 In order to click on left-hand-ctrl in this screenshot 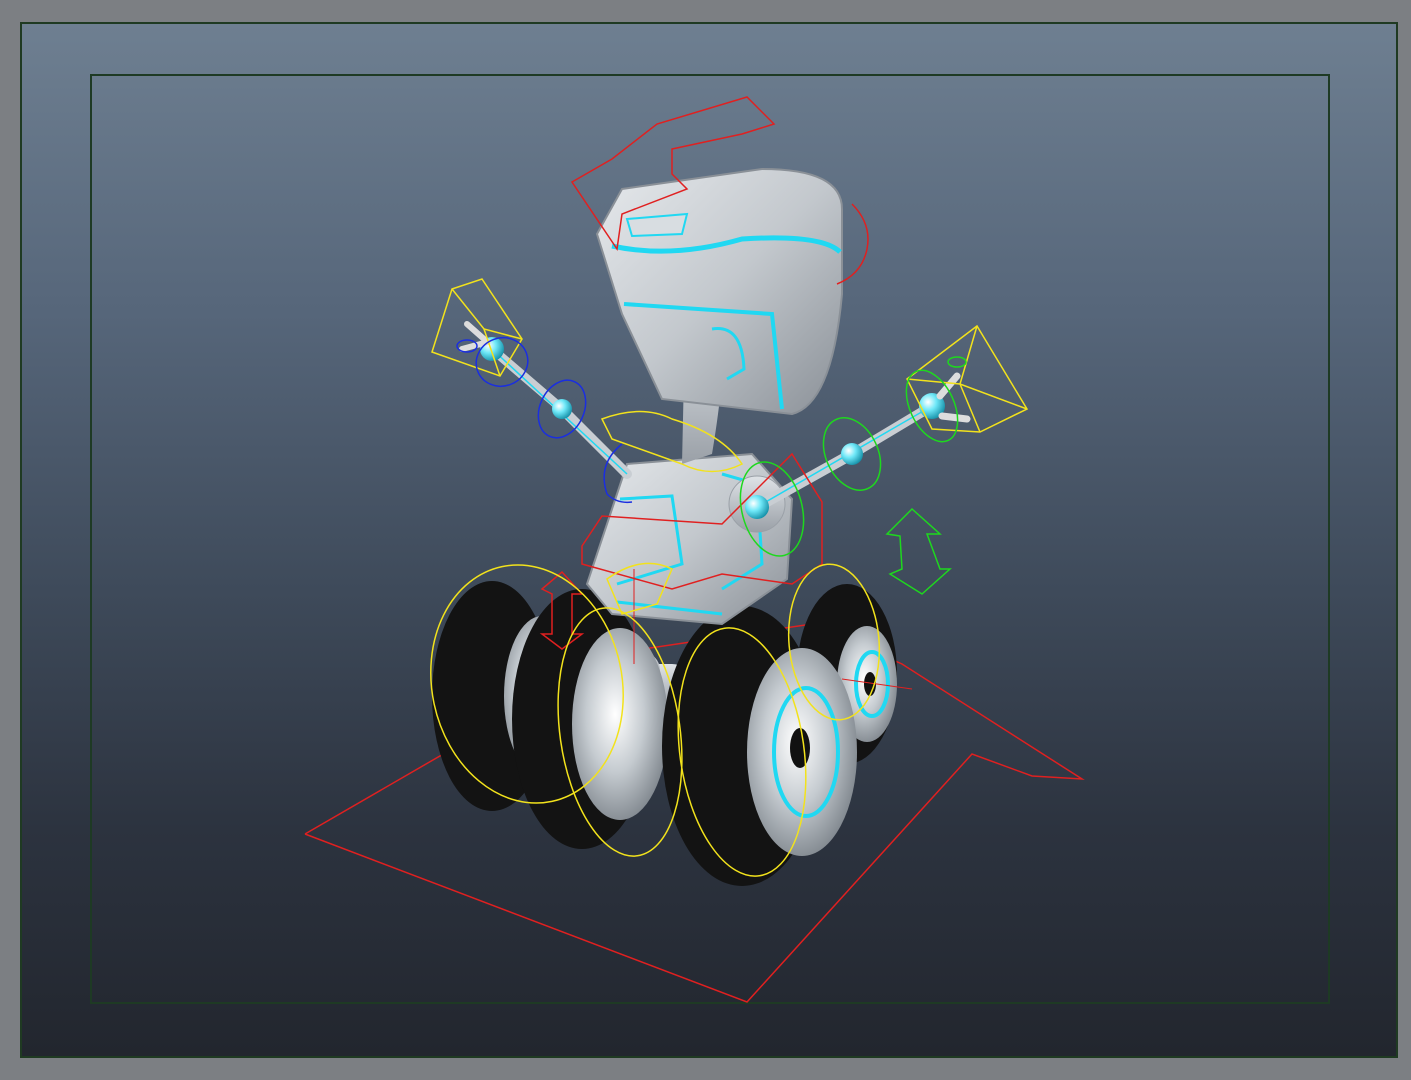, I will do `click(477, 327)`.